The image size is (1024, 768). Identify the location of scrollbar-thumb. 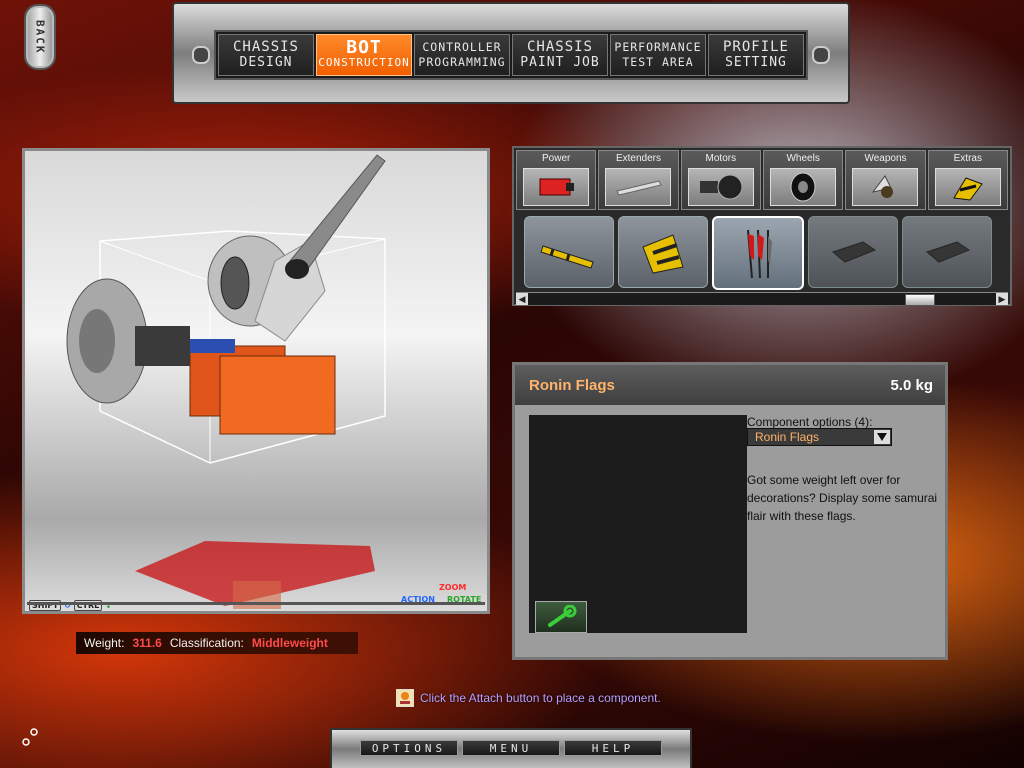
(919, 300).